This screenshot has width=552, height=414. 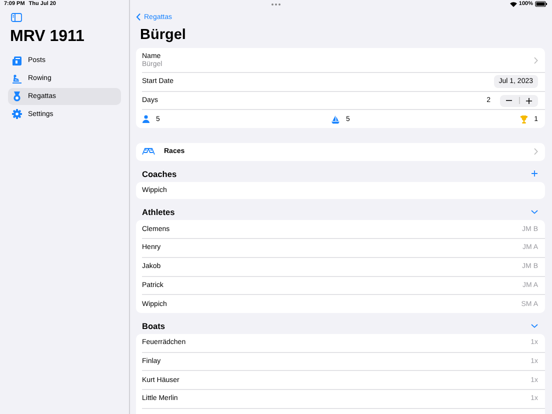 What do you see at coordinates (276, 4) in the screenshot?
I see `multitasking-dots-icon` at bounding box center [276, 4].